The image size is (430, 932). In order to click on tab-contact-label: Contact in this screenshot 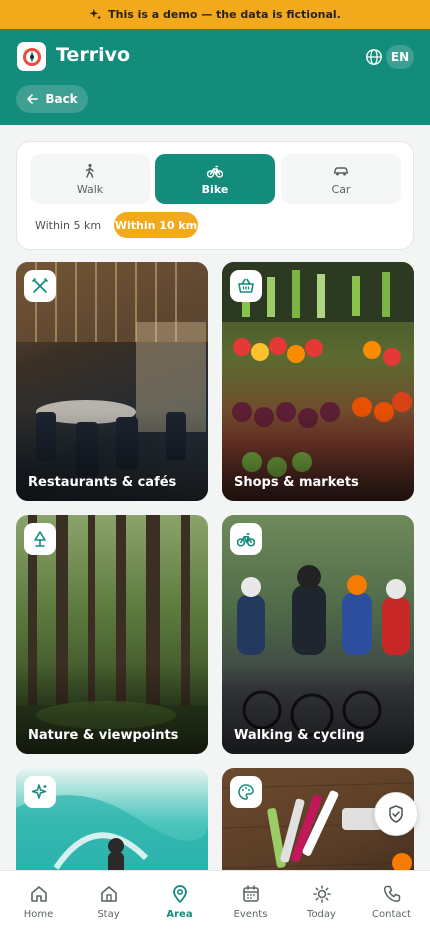, I will do `click(391, 914)`.